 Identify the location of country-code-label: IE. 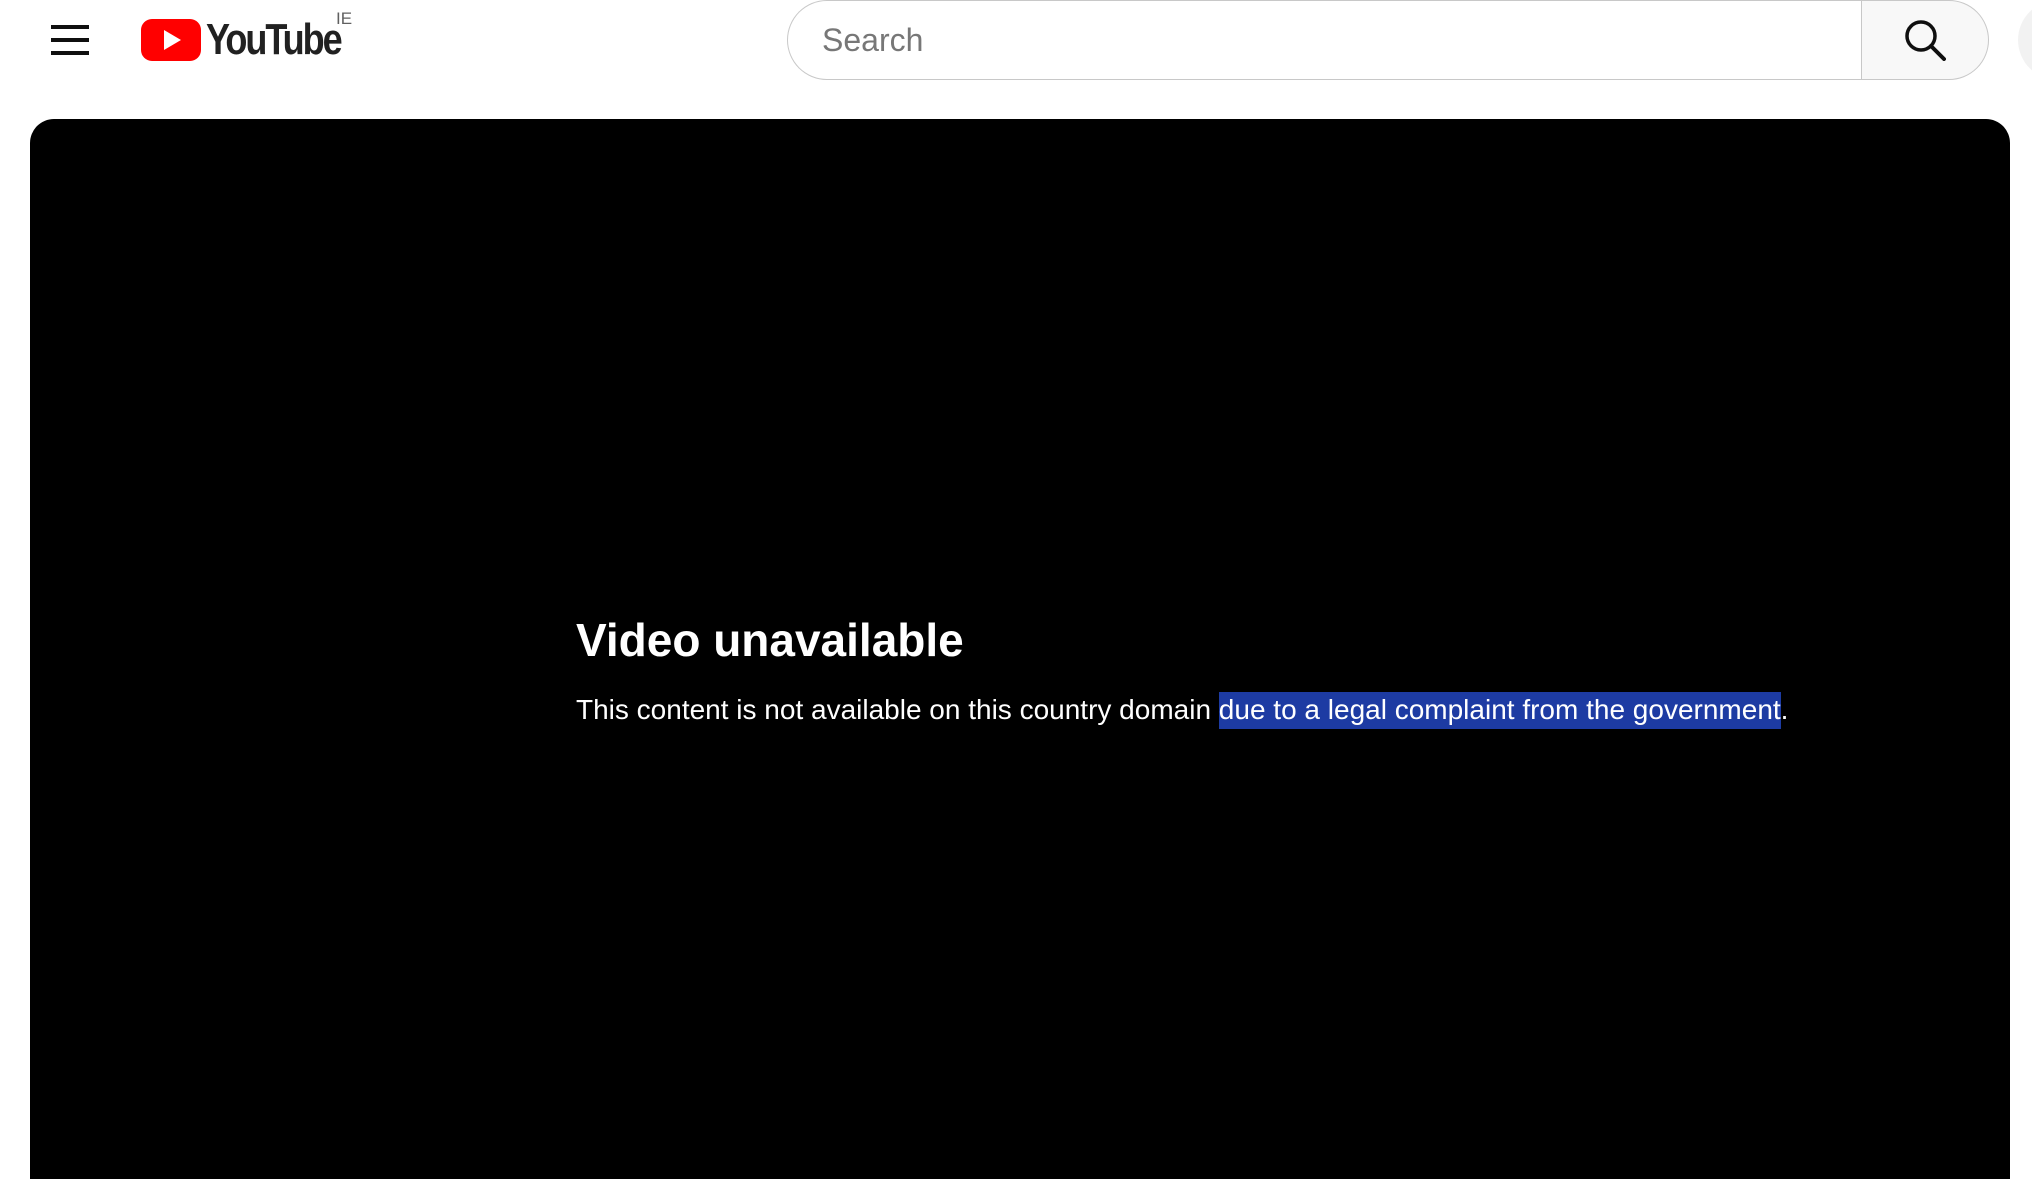
(344, 18).